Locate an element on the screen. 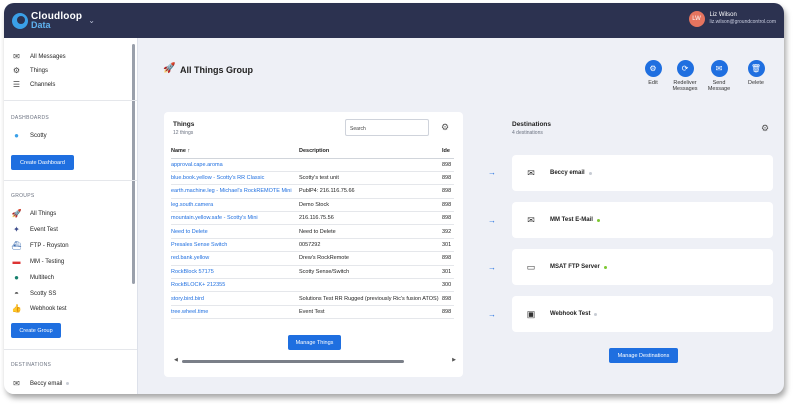  table-row: Presales Sense Switch 0057292 301 is located at coordinates (312, 245).